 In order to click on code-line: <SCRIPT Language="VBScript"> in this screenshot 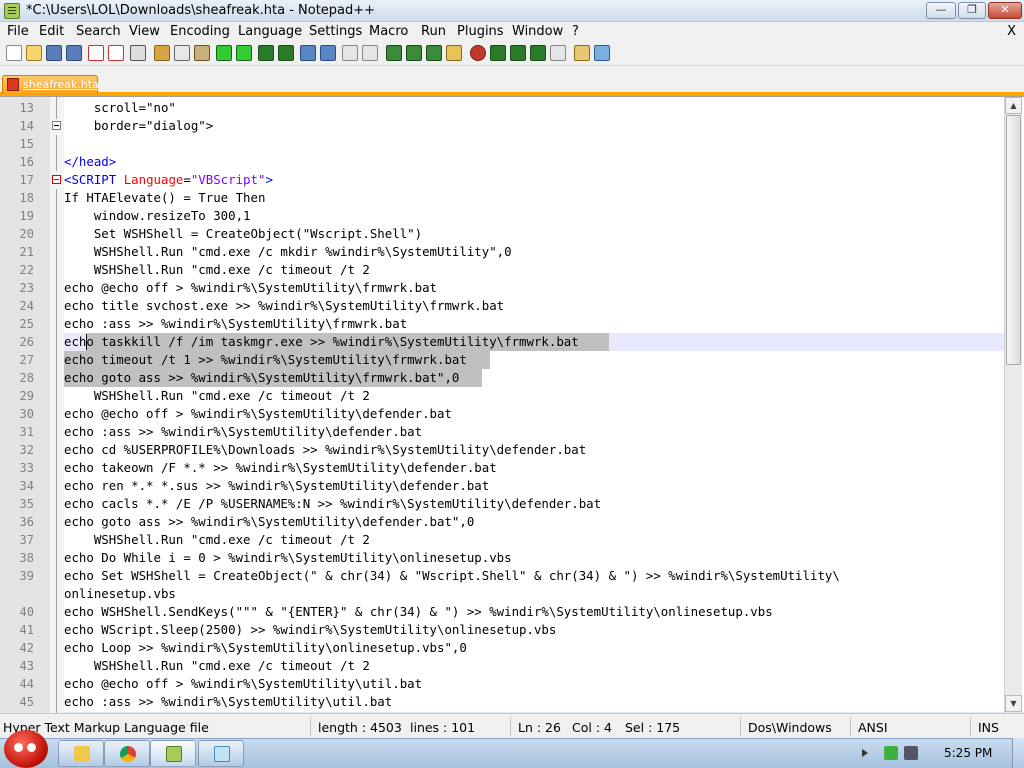, I will do `click(534, 180)`.